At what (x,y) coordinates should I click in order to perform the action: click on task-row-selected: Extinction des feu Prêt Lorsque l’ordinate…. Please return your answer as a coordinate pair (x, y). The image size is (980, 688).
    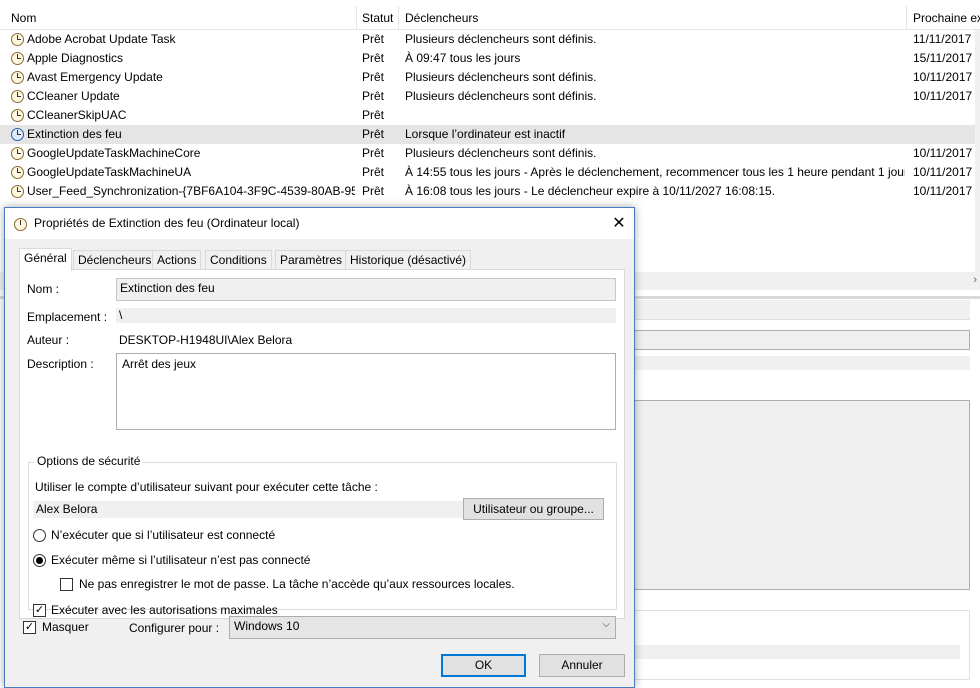
    Looking at the image, I should click on (487, 134).